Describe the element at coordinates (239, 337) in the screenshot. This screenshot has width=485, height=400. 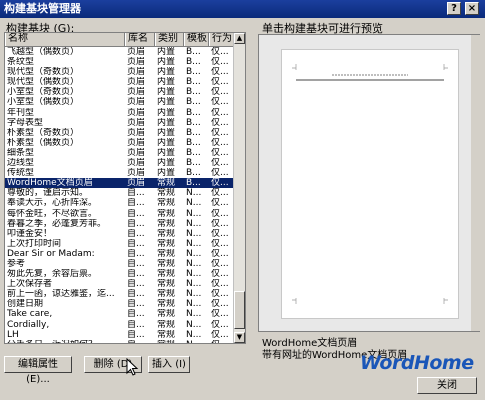
I see `scroll-down-arrow-icon: ▼` at that location.